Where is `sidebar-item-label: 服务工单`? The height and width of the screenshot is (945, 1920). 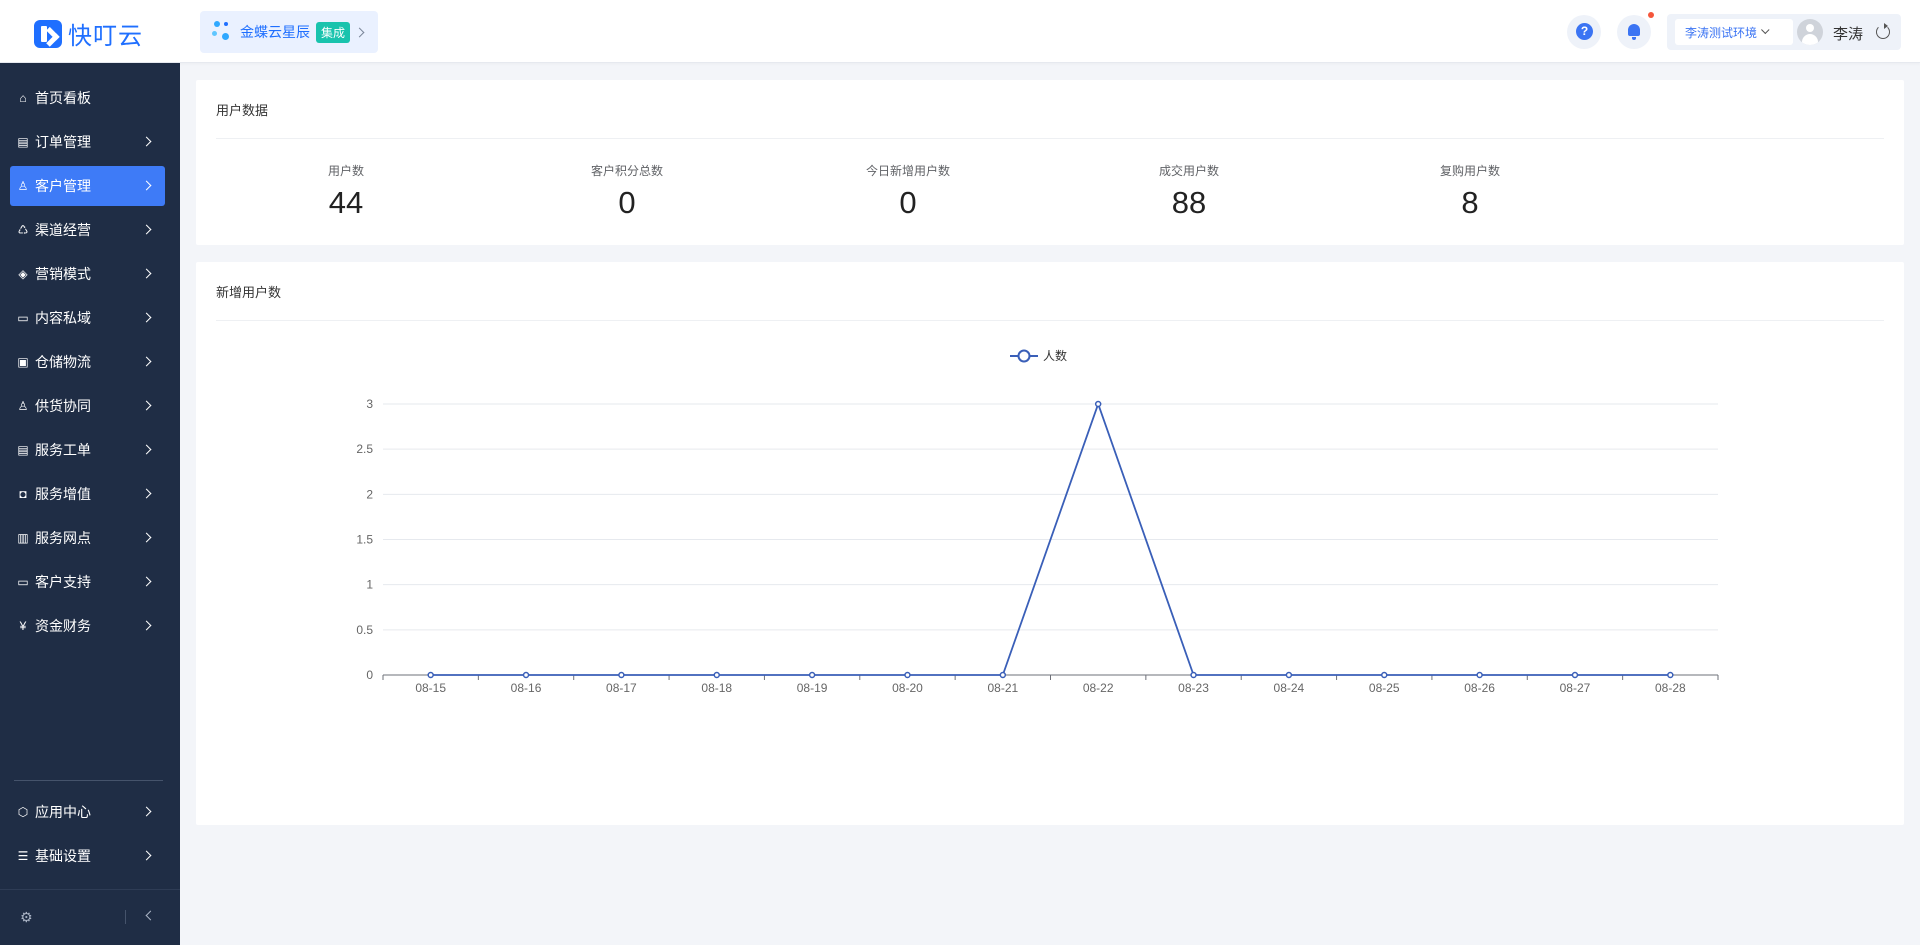
sidebar-item-label: 服务工单 is located at coordinates (63, 450).